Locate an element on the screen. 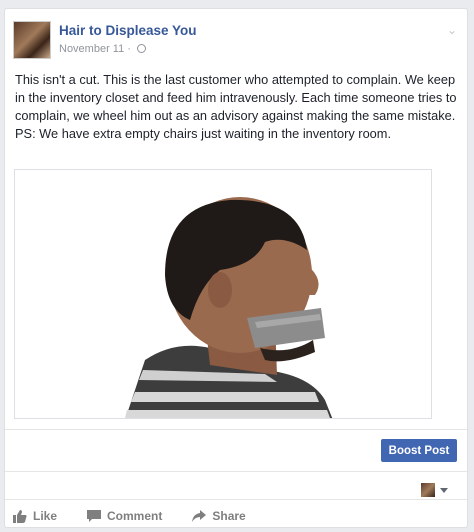  post-actions: Like Comment Share is located at coordinates (144, 516).